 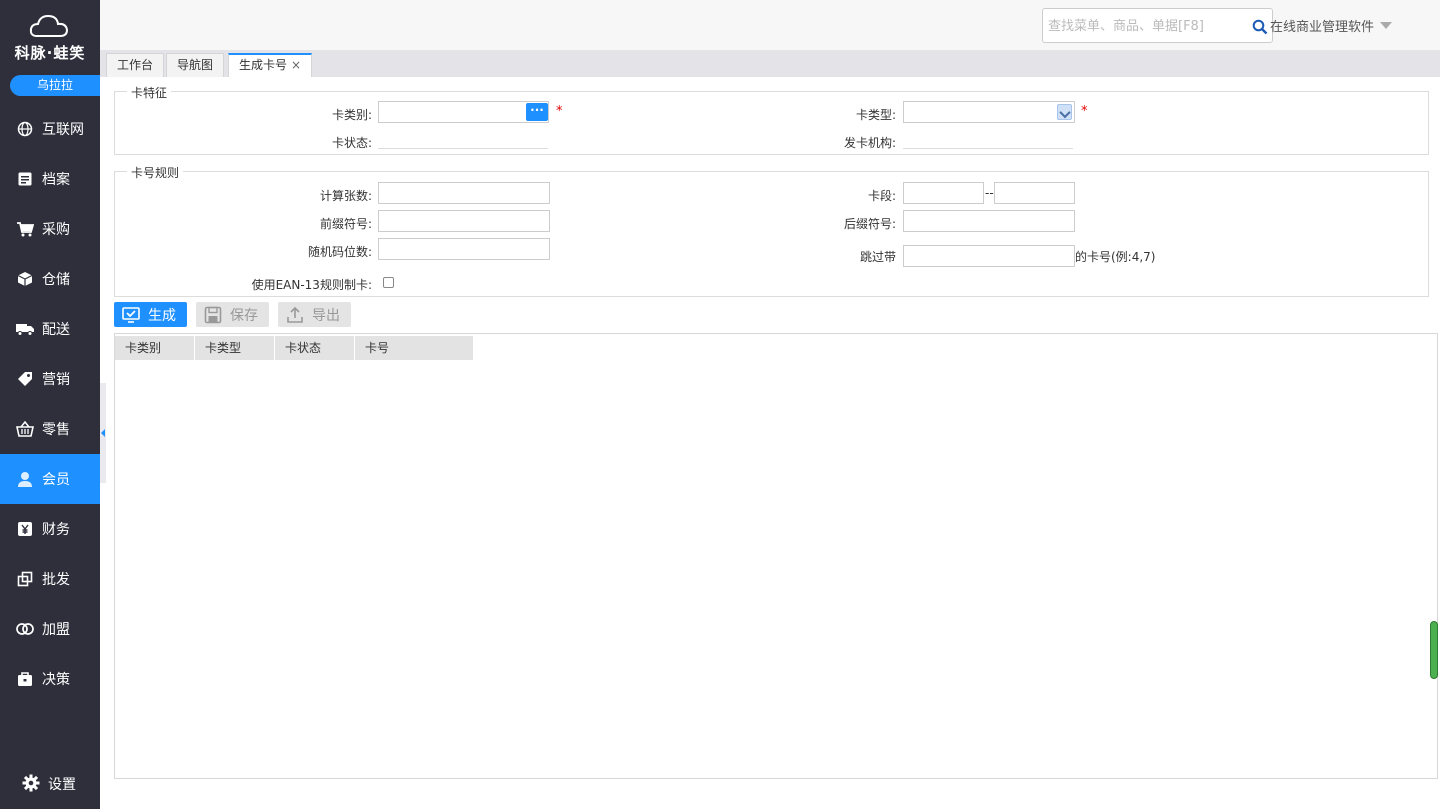 I want to click on user-badge: 乌拉拉, so click(x=55, y=85).